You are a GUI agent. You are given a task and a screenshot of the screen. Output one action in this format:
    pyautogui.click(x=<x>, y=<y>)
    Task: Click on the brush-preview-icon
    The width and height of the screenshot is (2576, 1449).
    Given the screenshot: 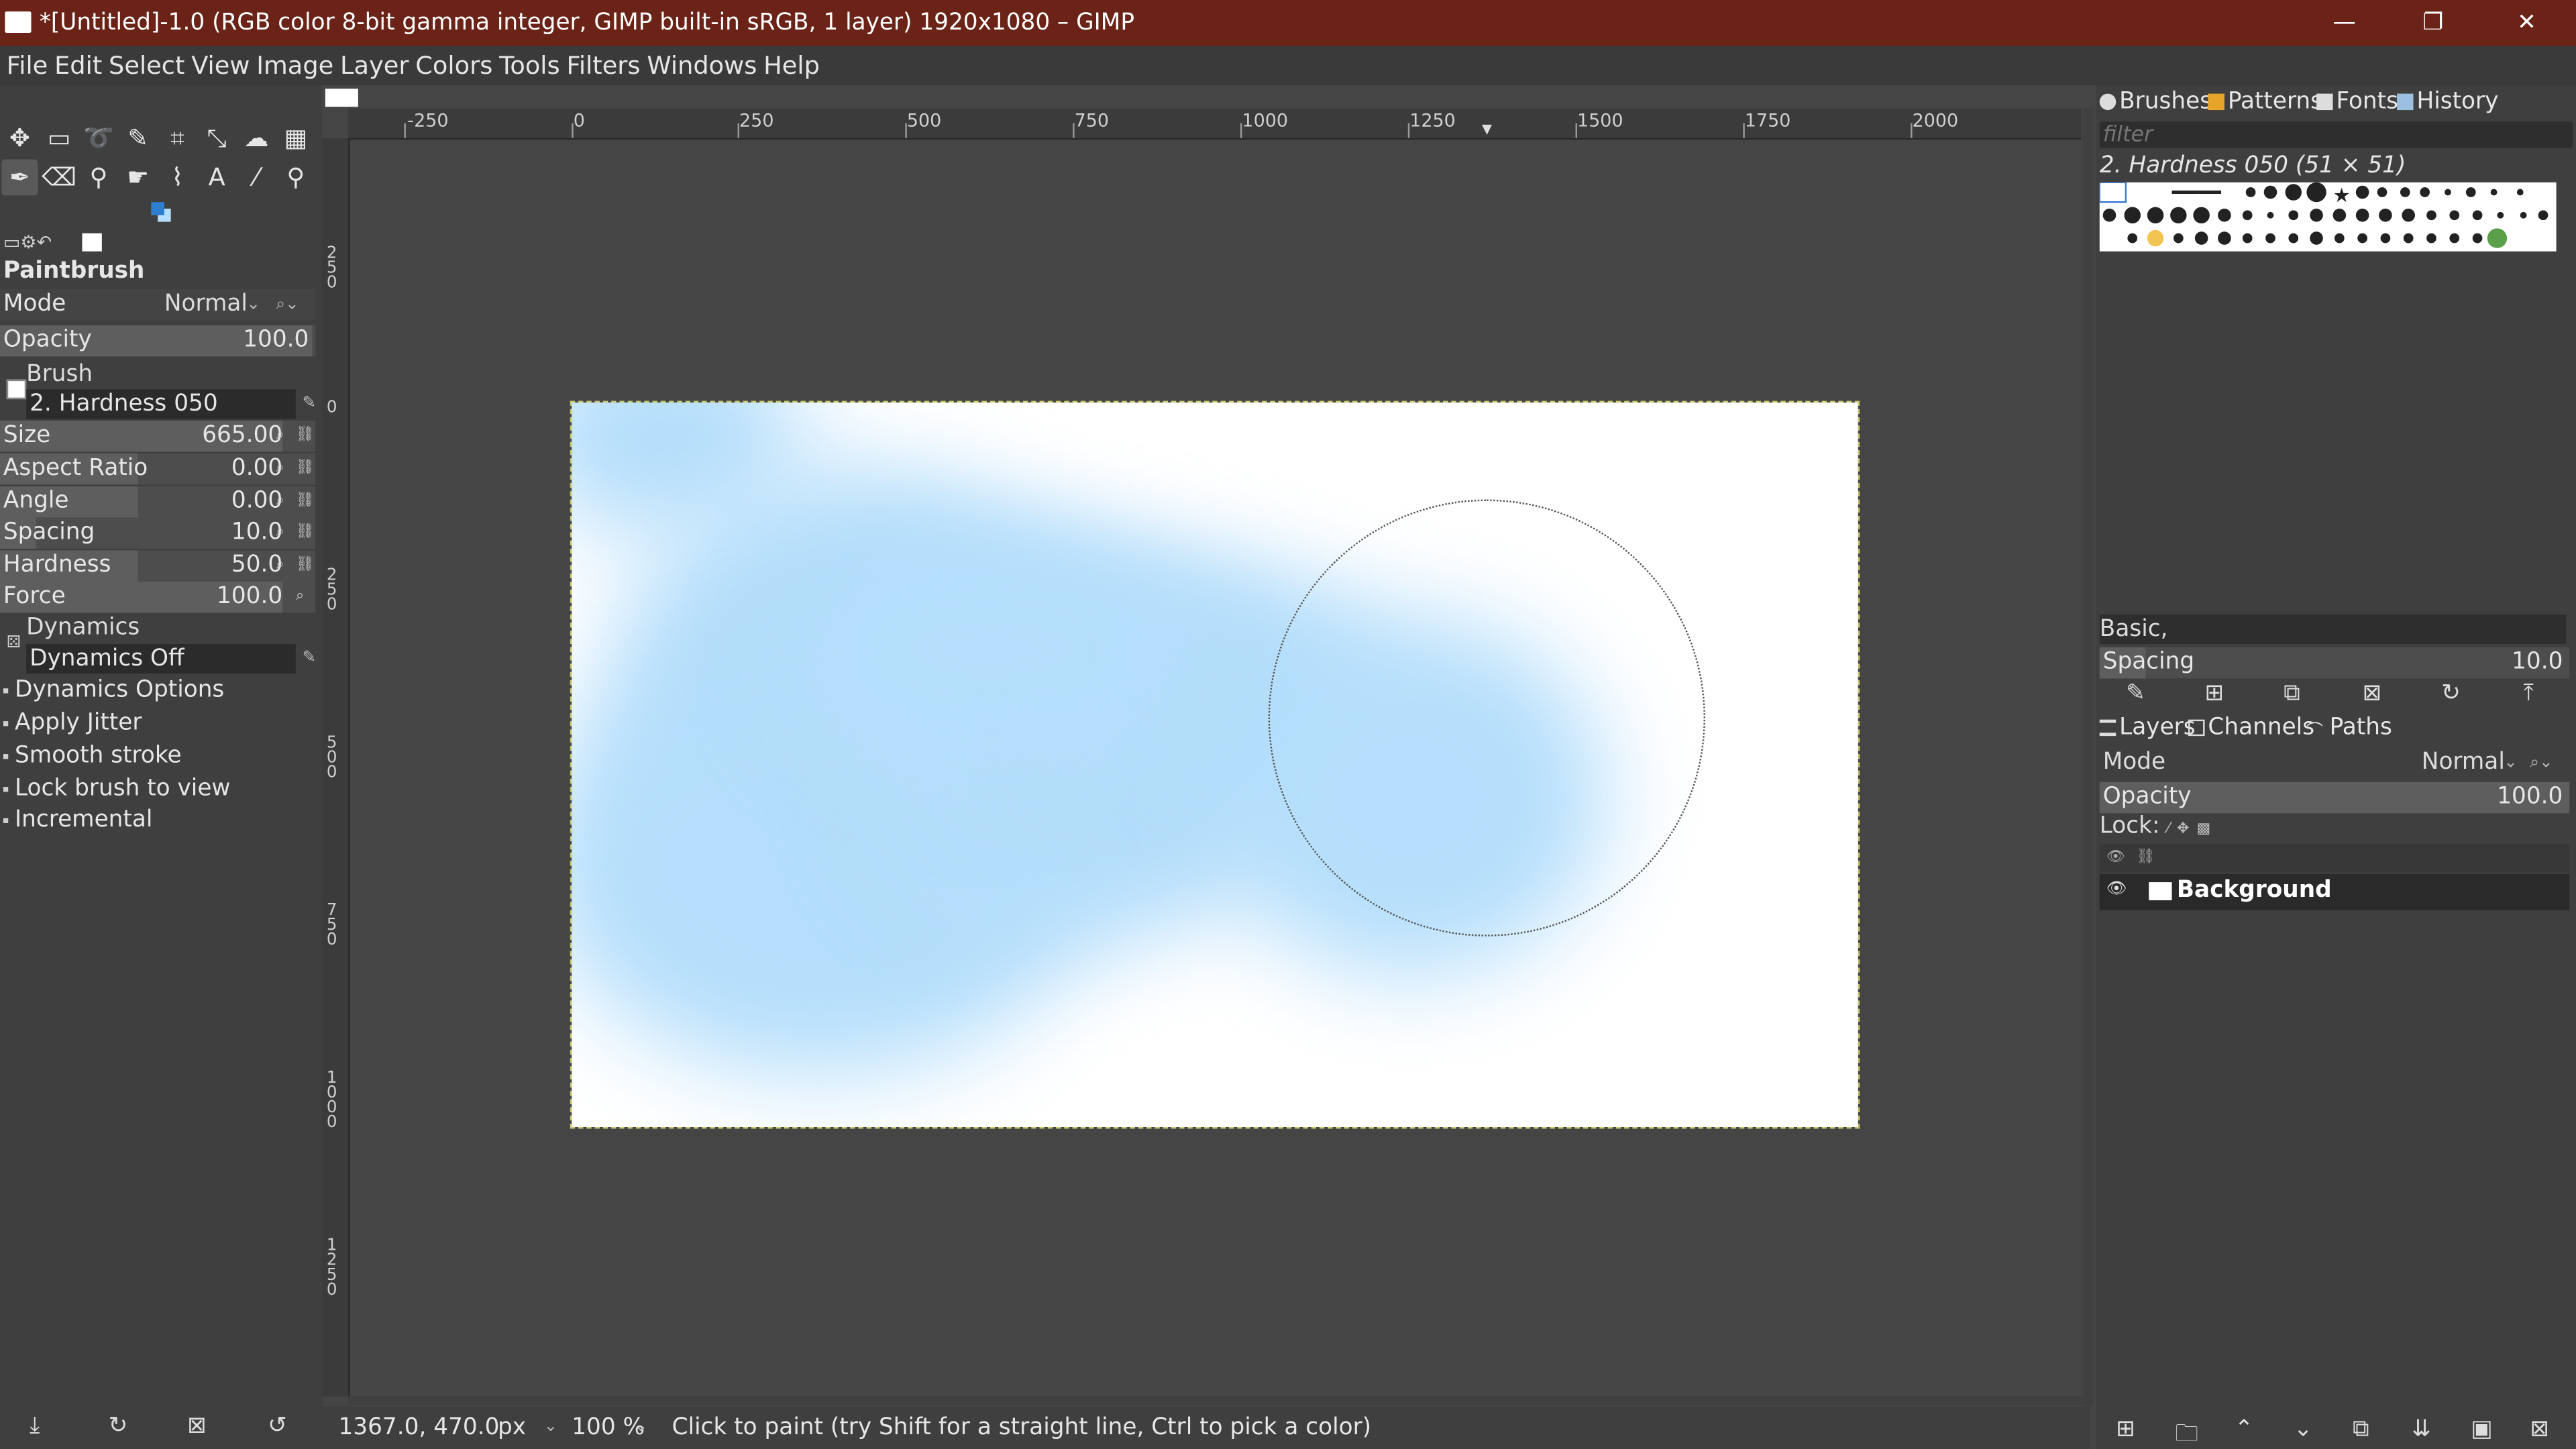 What is the action you would take?
    pyautogui.click(x=16, y=389)
    